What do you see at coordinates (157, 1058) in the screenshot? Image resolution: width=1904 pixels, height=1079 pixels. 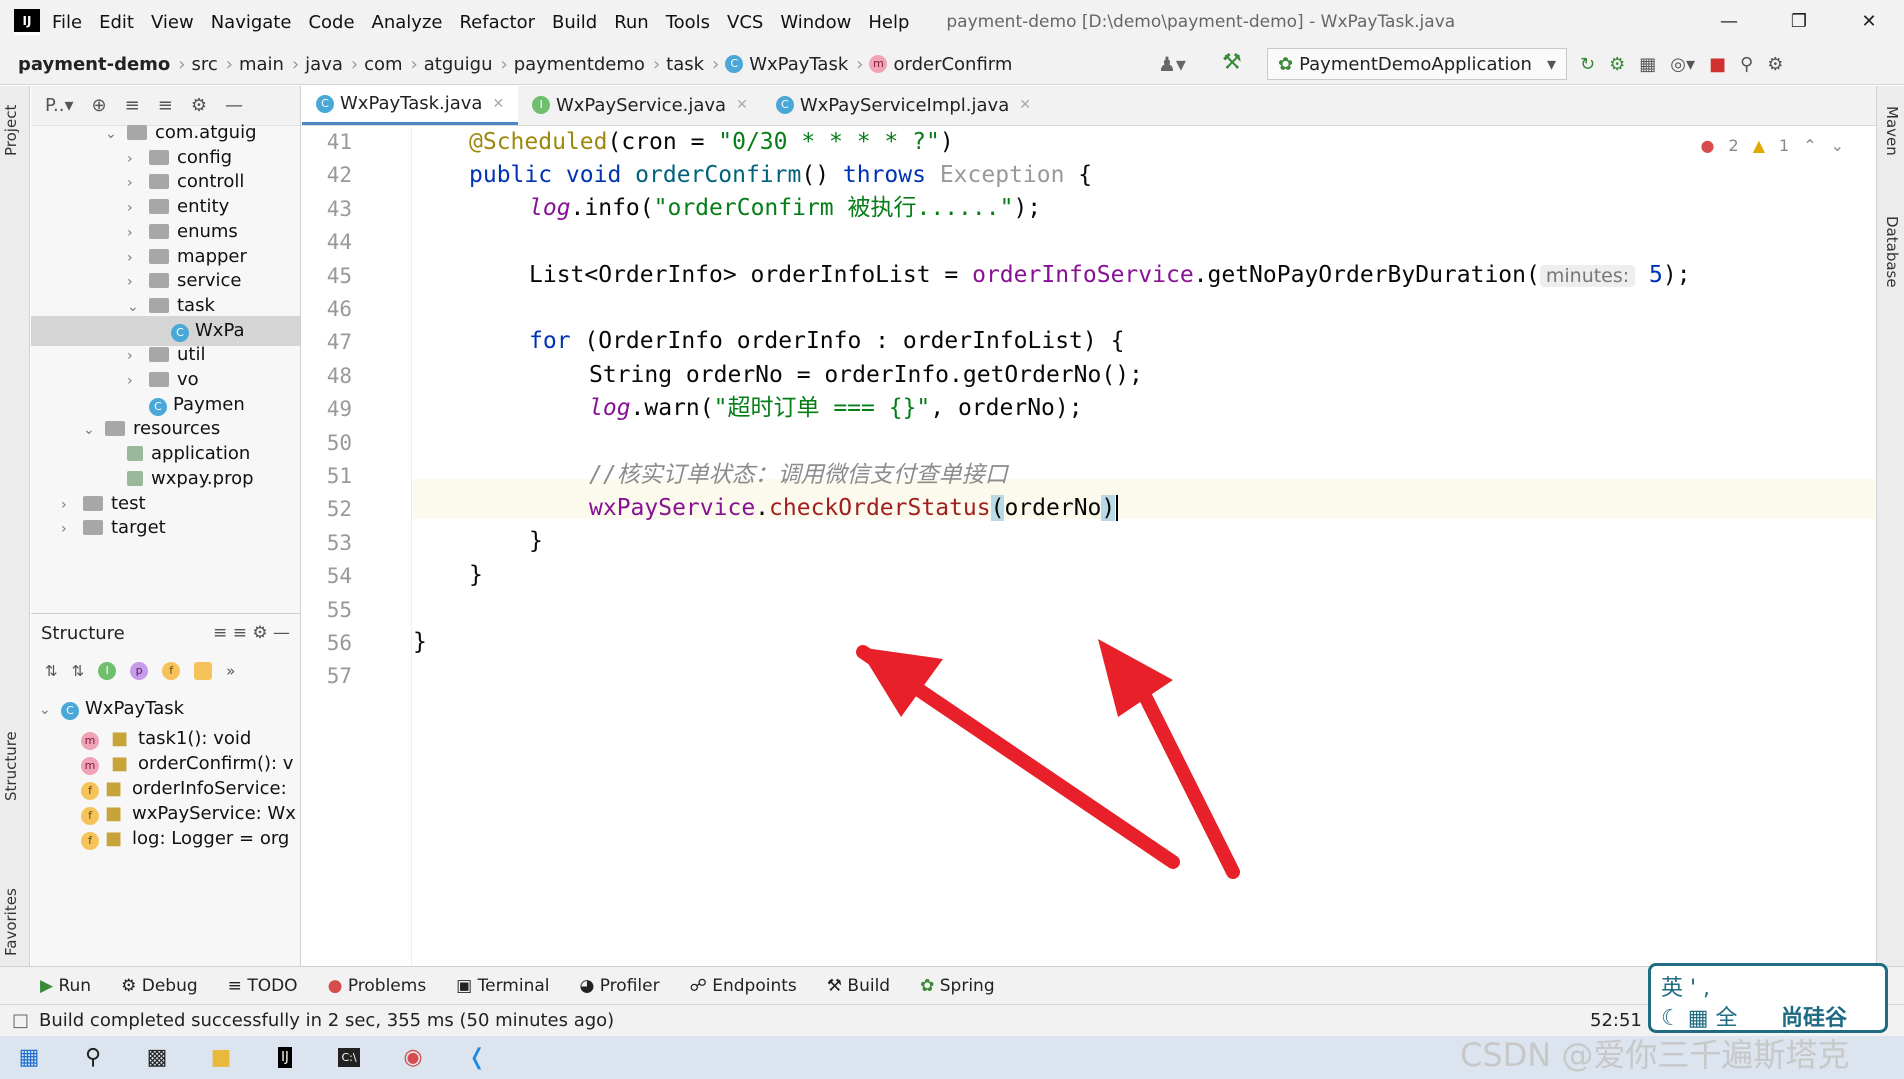 I see `task-view-icon: ▩` at bounding box center [157, 1058].